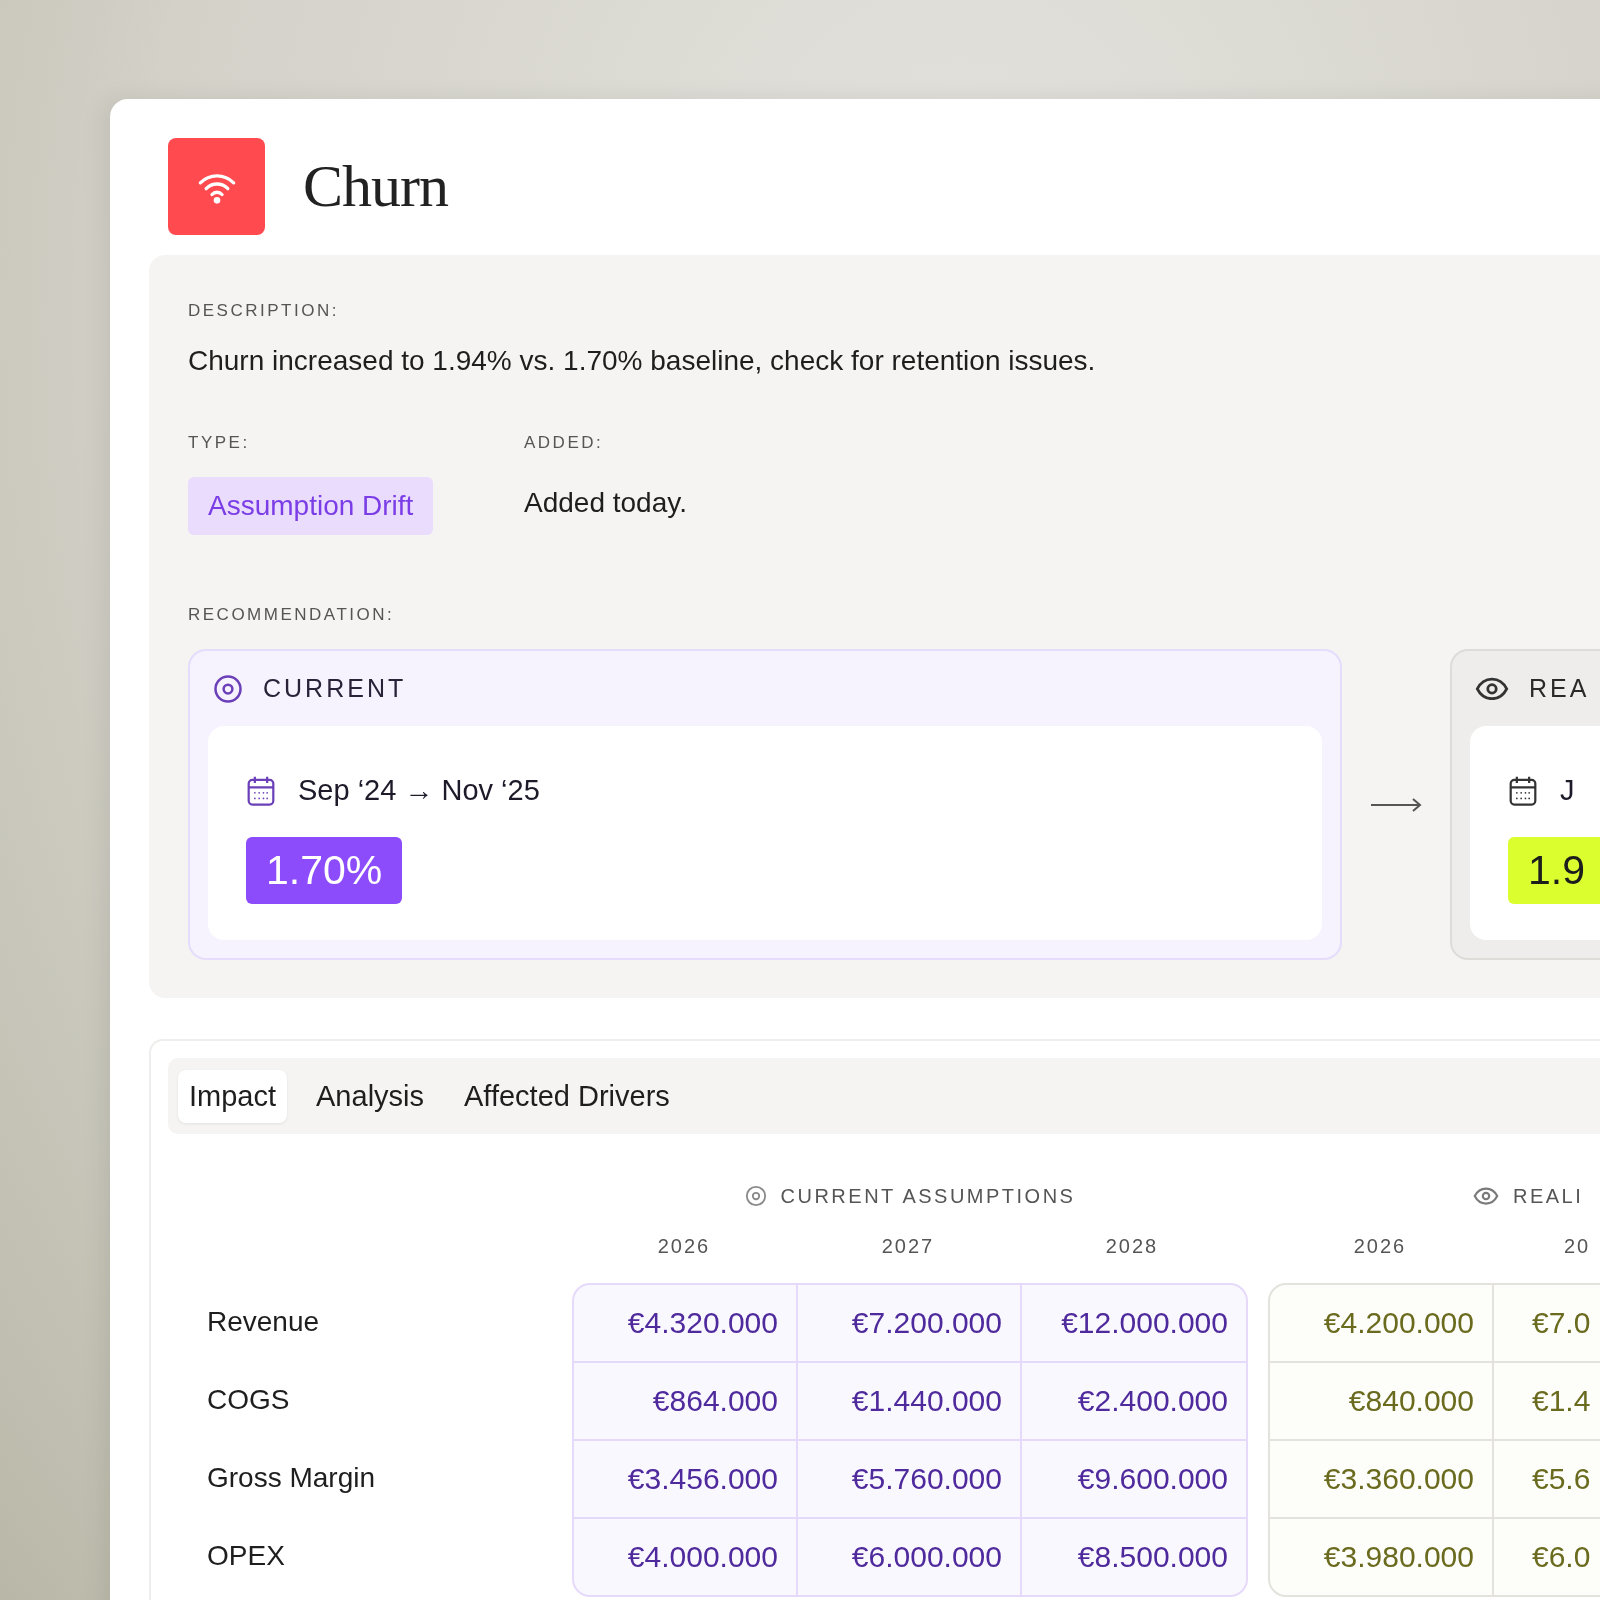 The width and height of the screenshot is (1600, 1600). What do you see at coordinates (264, 1322) in the screenshot?
I see `row-label: Revenue` at bounding box center [264, 1322].